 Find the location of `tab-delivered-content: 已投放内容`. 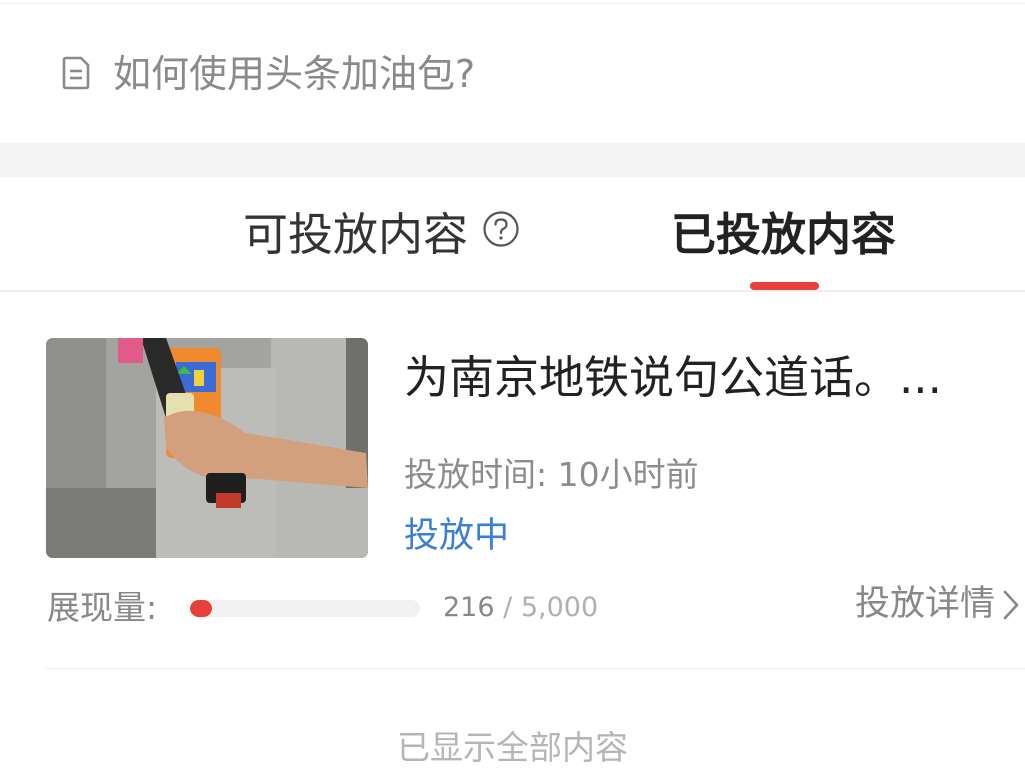

tab-delivered-content: 已投放内容 is located at coordinates (783, 235).